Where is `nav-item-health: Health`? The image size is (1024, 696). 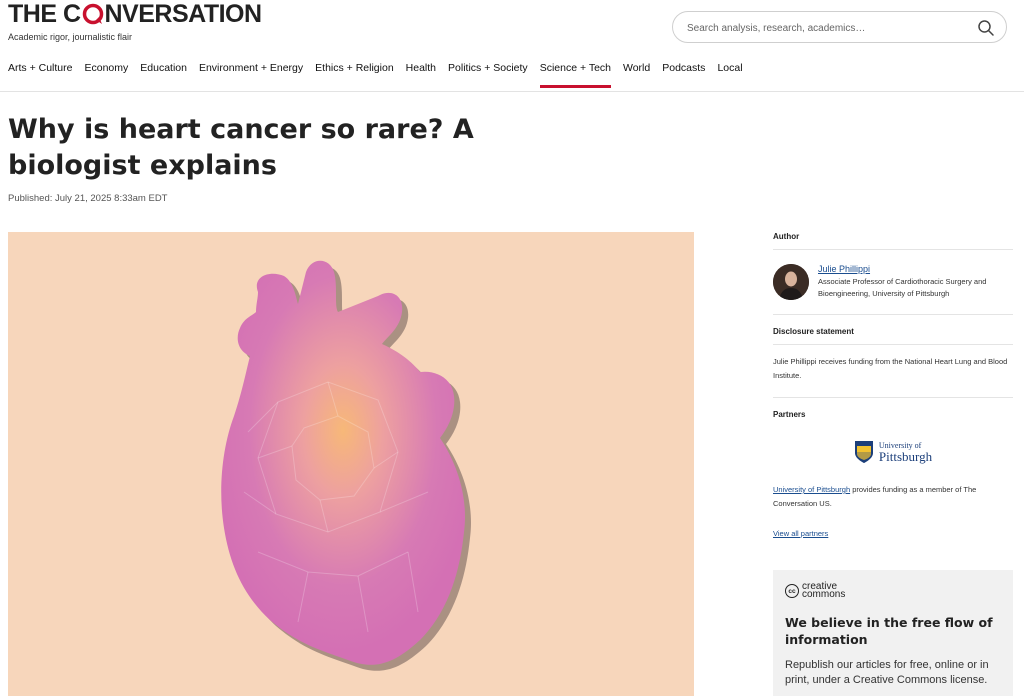 nav-item-health: Health is located at coordinates (421, 75).